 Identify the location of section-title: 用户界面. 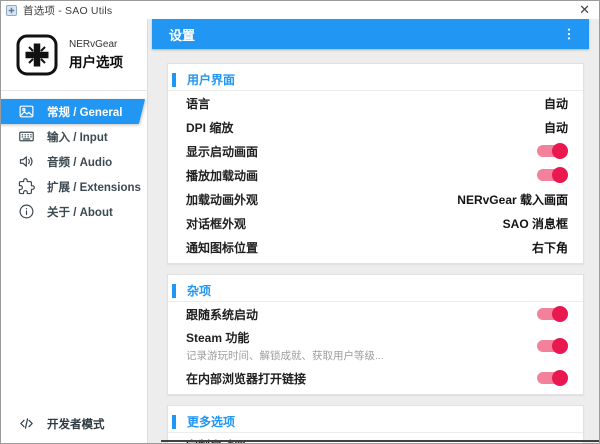
(211, 80).